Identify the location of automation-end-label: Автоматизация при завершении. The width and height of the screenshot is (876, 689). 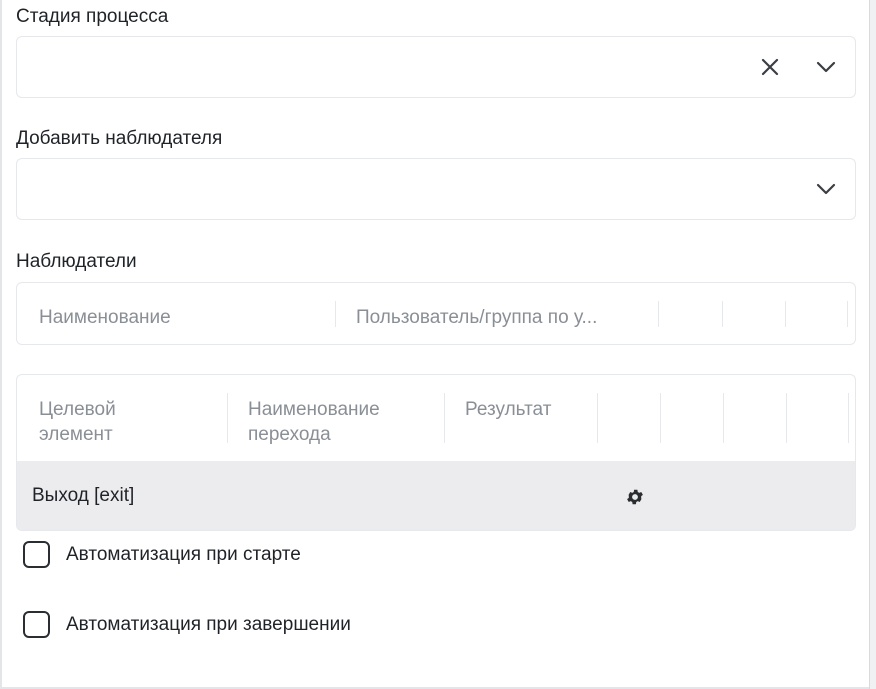
(208, 625).